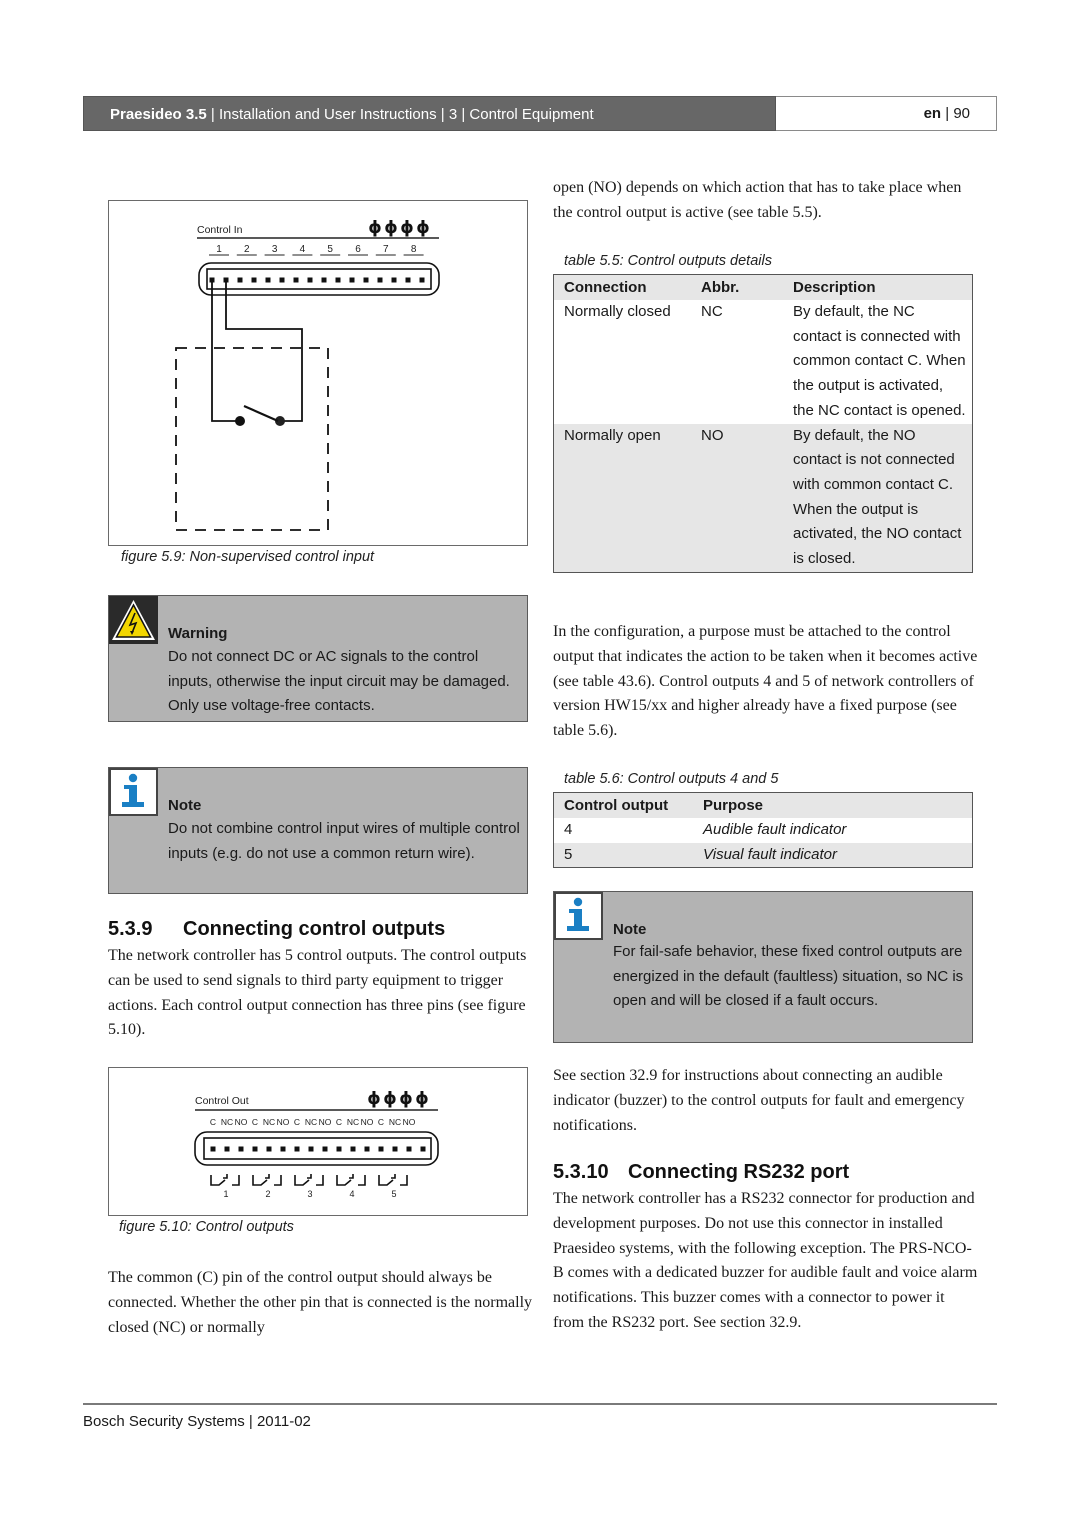  What do you see at coordinates (248, 557) in the screenshot?
I see `figure-caption: figure 5.9: Non-supervised control input` at bounding box center [248, 557].